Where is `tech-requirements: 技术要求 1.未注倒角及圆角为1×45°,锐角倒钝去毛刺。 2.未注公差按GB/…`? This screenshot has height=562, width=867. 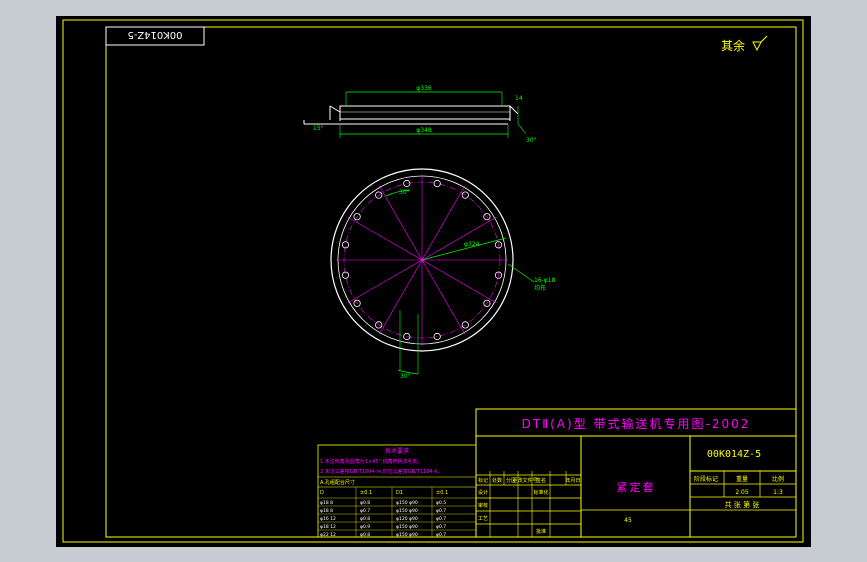 tech-requirements: 技术要求 1.未注倒角及圆角为1×45°,锐角倒钝去毛刺。 2.未注公差按GB/… is located at coordinates (397, 491).